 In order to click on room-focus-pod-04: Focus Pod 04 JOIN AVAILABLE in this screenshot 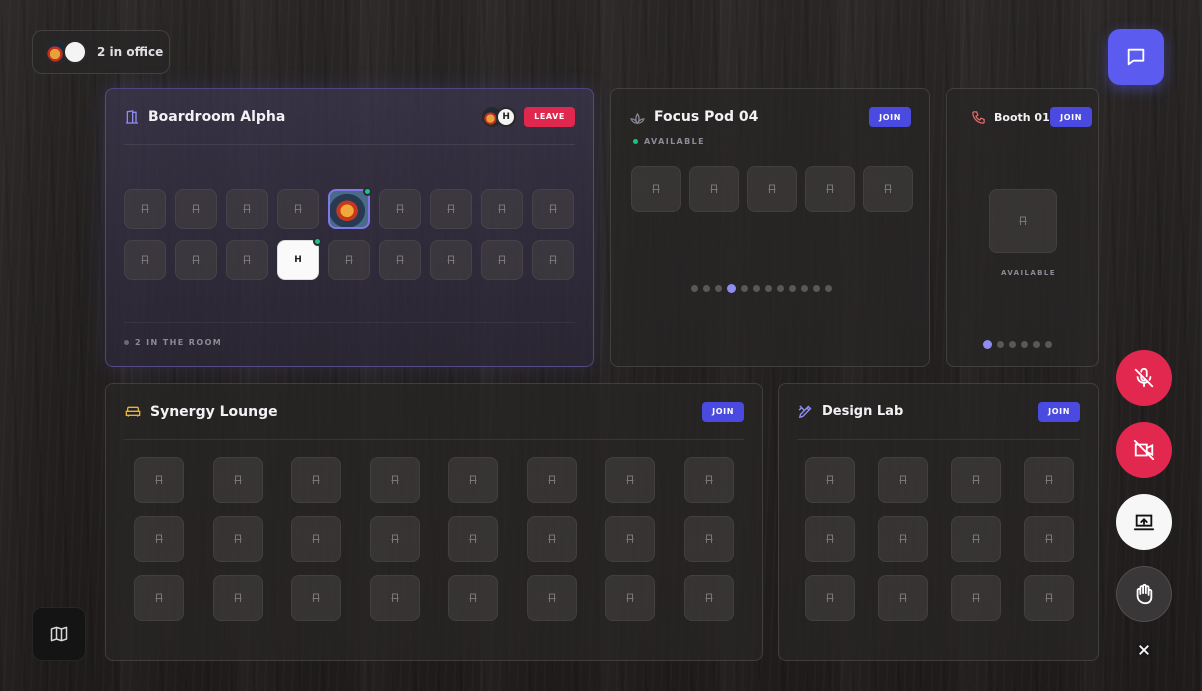, I will do `click(770, 227)`.